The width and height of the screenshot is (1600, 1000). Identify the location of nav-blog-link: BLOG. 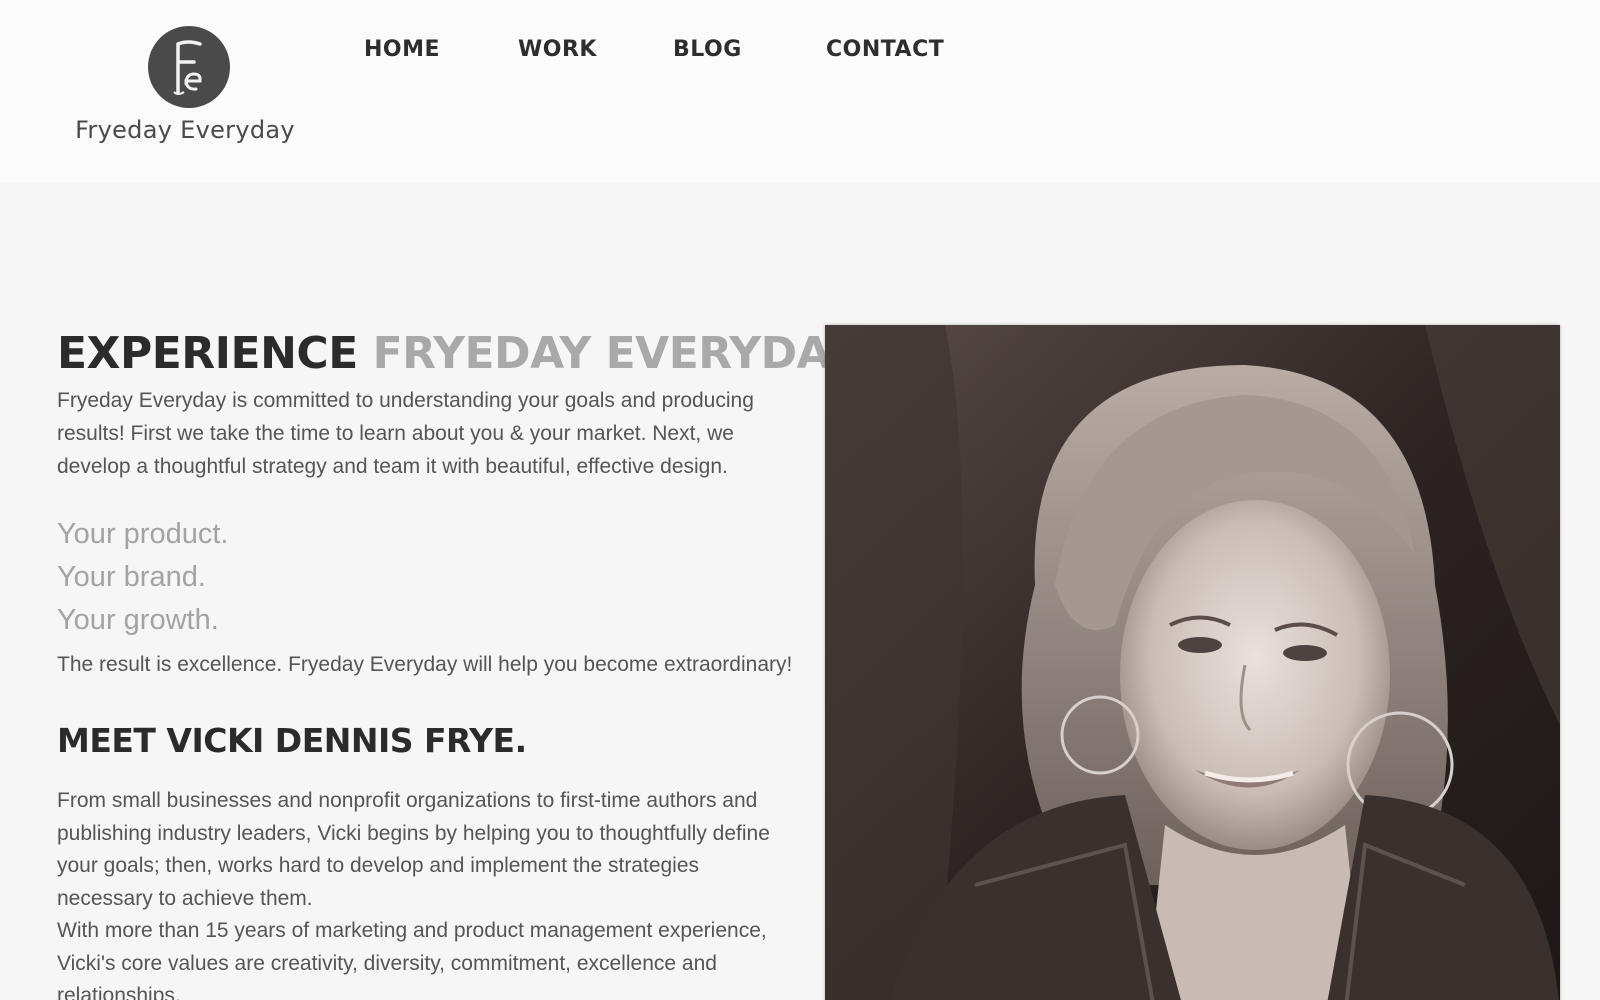
(707, 49).